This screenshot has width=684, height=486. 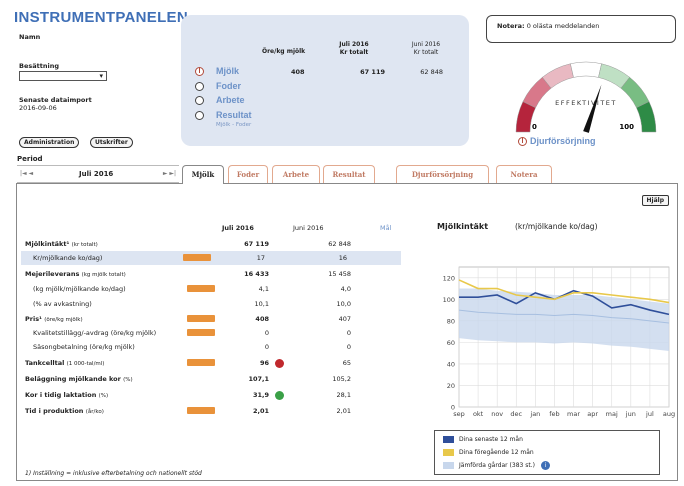 I want to click on chart-title: Mjölkintäkt, so click(x=463, y=226).